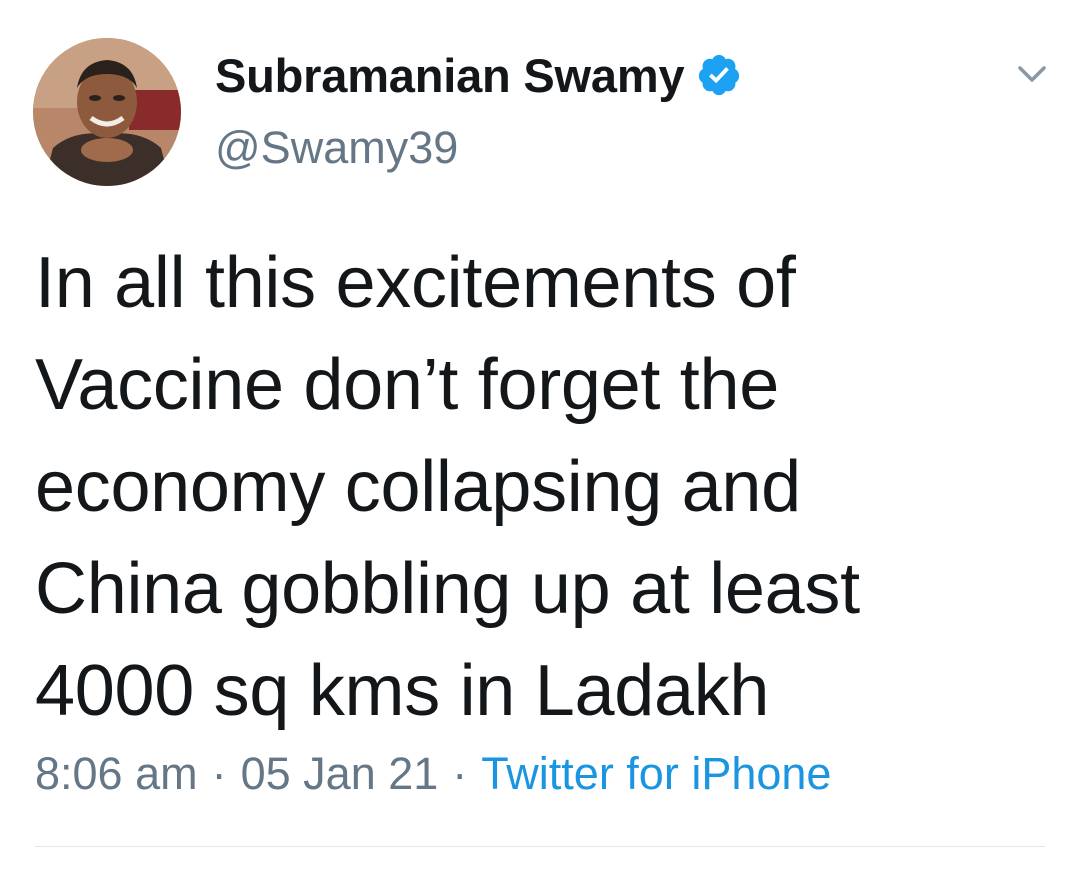  Describe the element at coordinates (478, 148) in the screenshot. I see `handle: @Swamy39` at that location.